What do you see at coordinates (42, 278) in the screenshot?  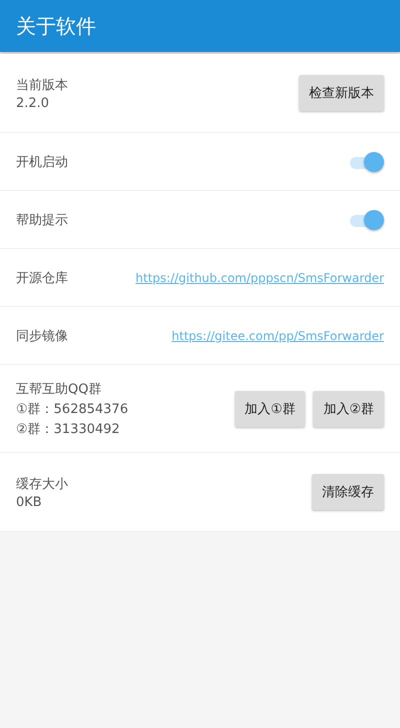 I see `setting-label: 开源仓库` at bounding box center [42, 278].